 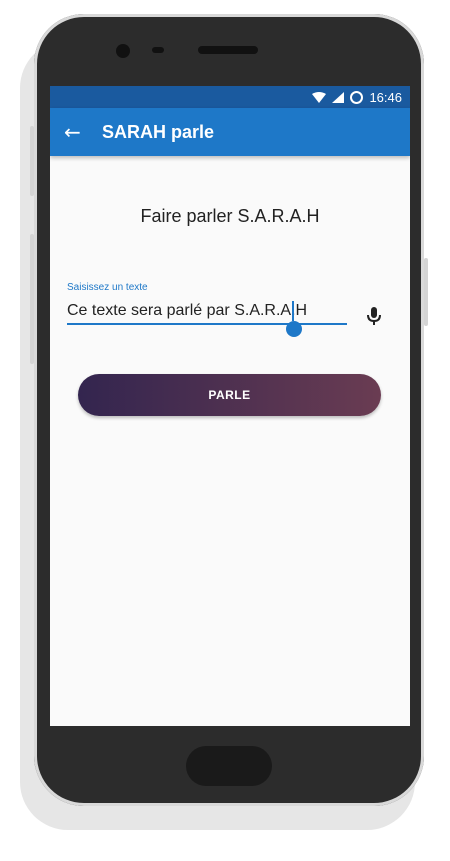 What do you see at coordinates (293, 311) in the screenshot?
I see `text-cursor` at bounding box center [293, 311].